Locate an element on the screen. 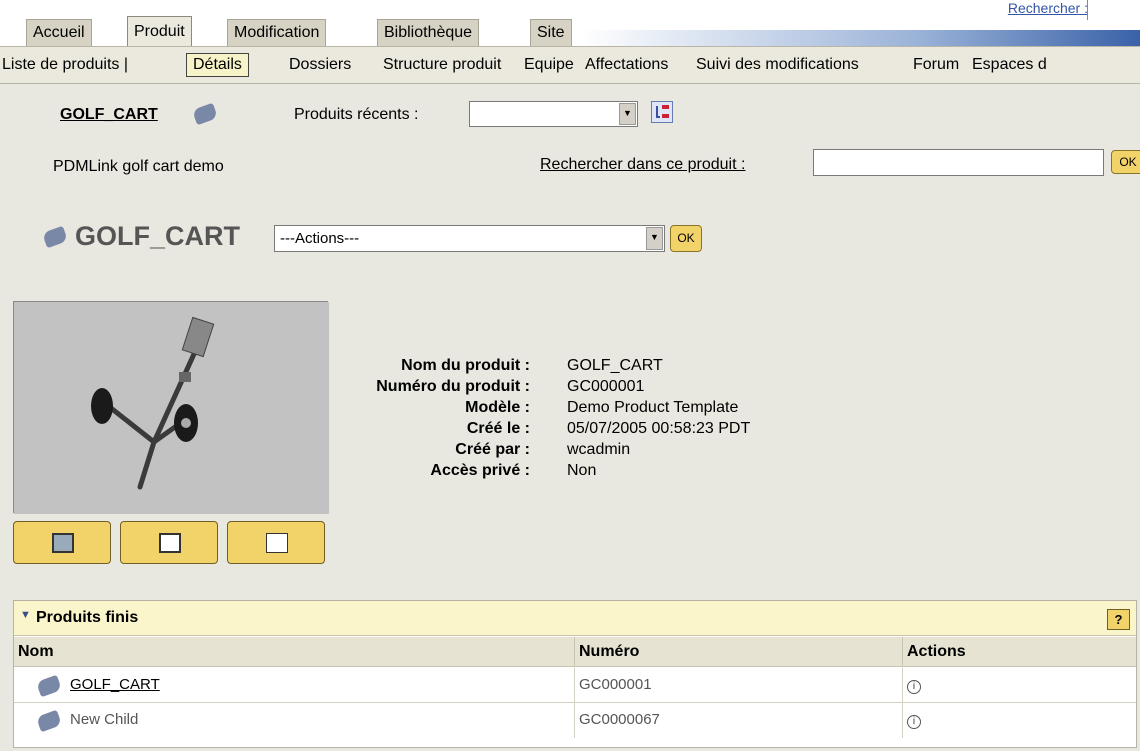 The height and width of the screenshot is (751, 1140). tab-site: Site is located at coordinates (551, 32).